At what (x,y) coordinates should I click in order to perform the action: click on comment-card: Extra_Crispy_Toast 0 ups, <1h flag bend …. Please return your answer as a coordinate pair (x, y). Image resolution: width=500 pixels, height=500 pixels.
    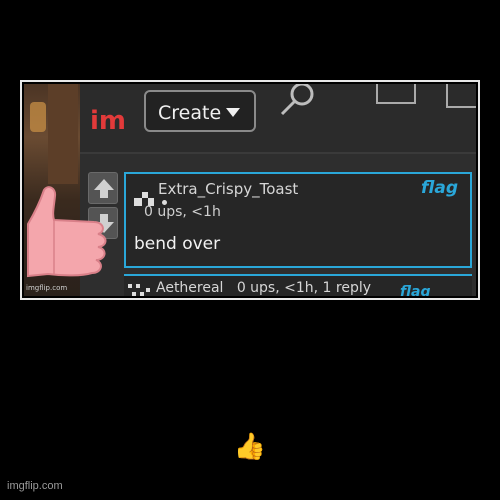
    Looking at the image, I should click on (298, 220).